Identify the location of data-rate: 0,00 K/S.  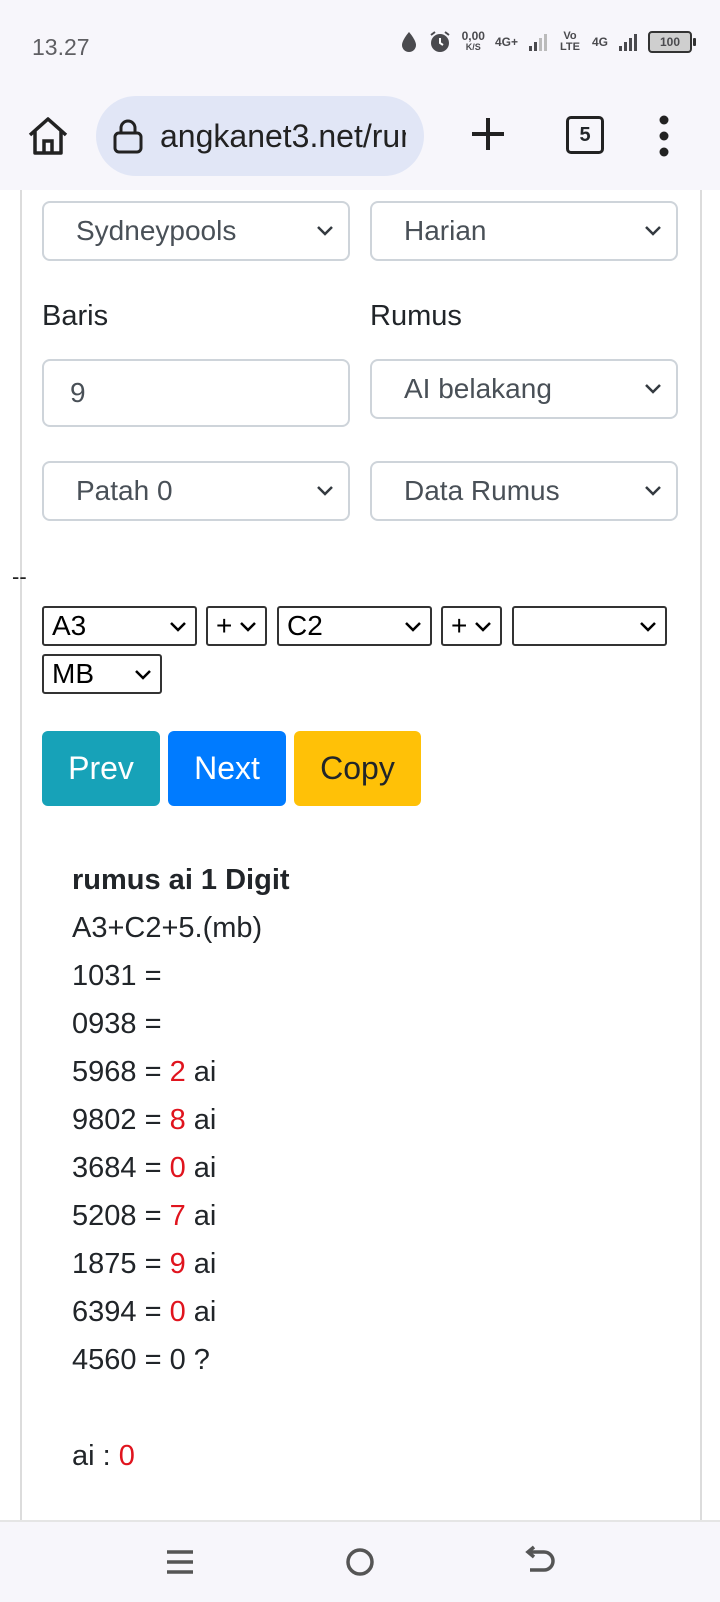
(473, 40).